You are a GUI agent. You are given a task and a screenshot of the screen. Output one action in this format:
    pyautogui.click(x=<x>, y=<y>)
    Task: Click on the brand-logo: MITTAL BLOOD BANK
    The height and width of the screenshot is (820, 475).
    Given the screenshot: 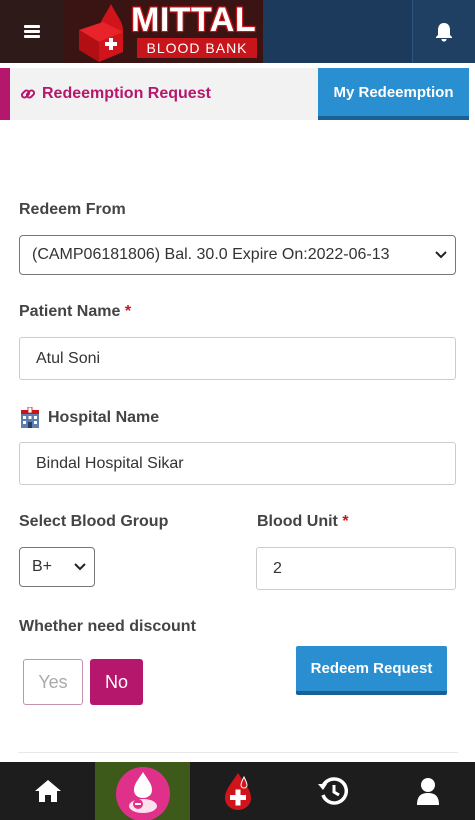 What is the action you would take?
    pyautogui.click(x=163, y=31)
    